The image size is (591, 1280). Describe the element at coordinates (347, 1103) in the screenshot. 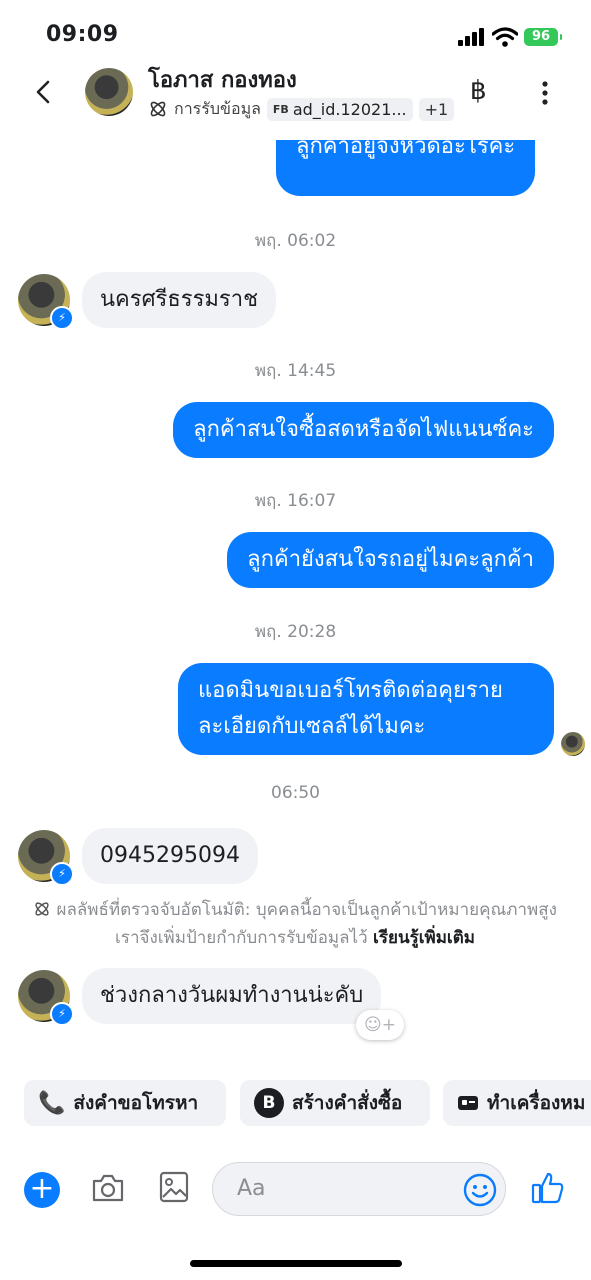

I see `create-order-label: สร้างคำสั่งซื้อ` at that location.